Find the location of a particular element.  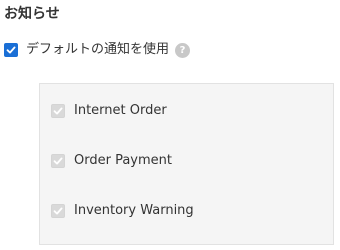

notification-option-internet-order: Internet Order is located at coordinates (109, 111).